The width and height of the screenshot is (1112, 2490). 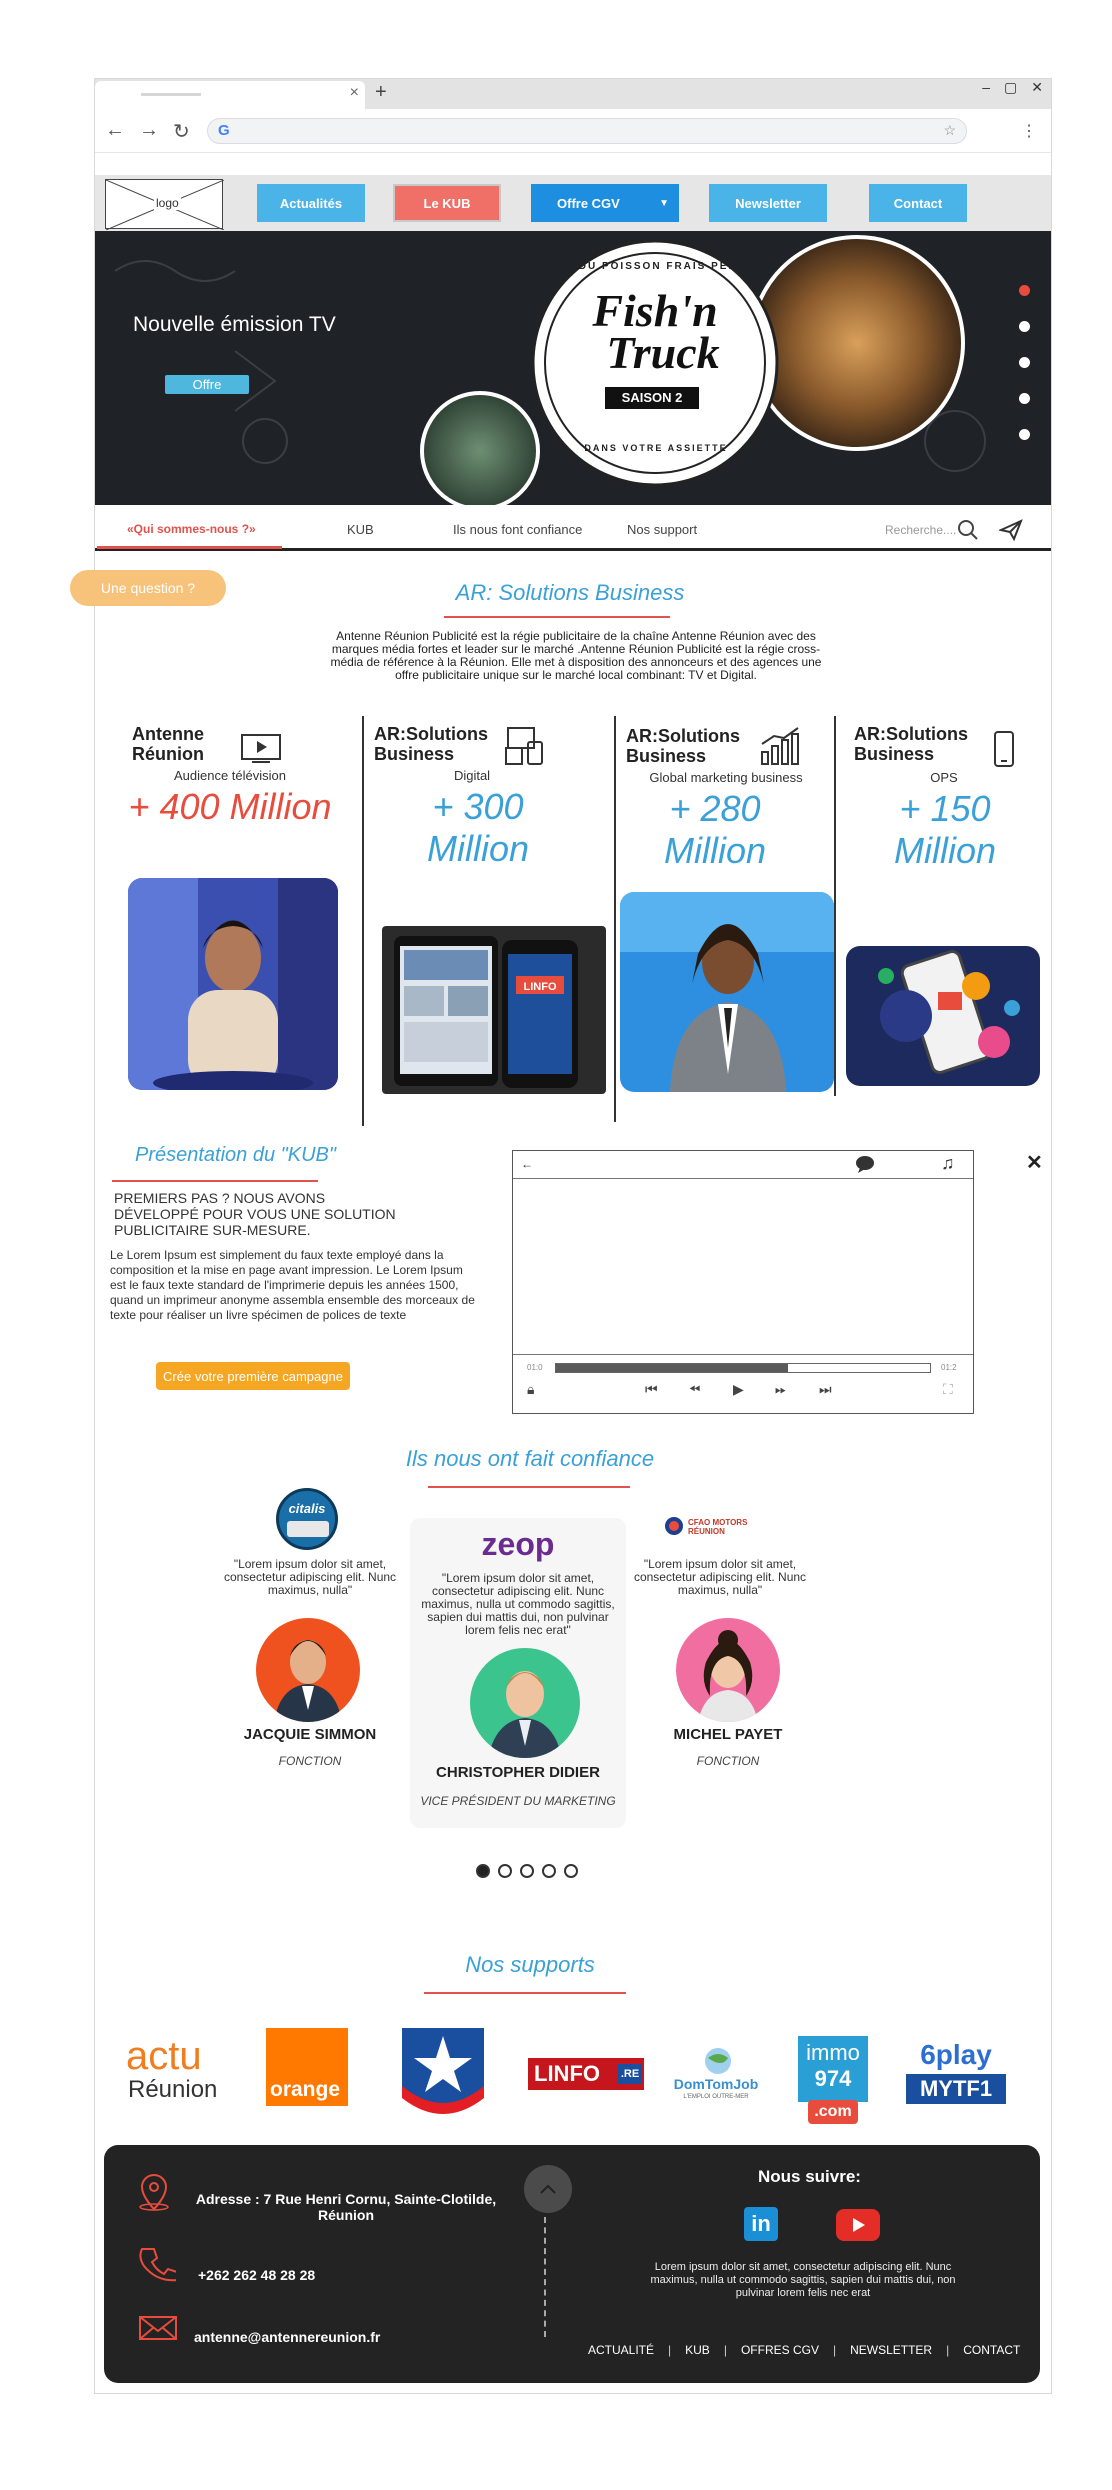 I want to click on browser-tab: ×, so click(x=230, y=95).